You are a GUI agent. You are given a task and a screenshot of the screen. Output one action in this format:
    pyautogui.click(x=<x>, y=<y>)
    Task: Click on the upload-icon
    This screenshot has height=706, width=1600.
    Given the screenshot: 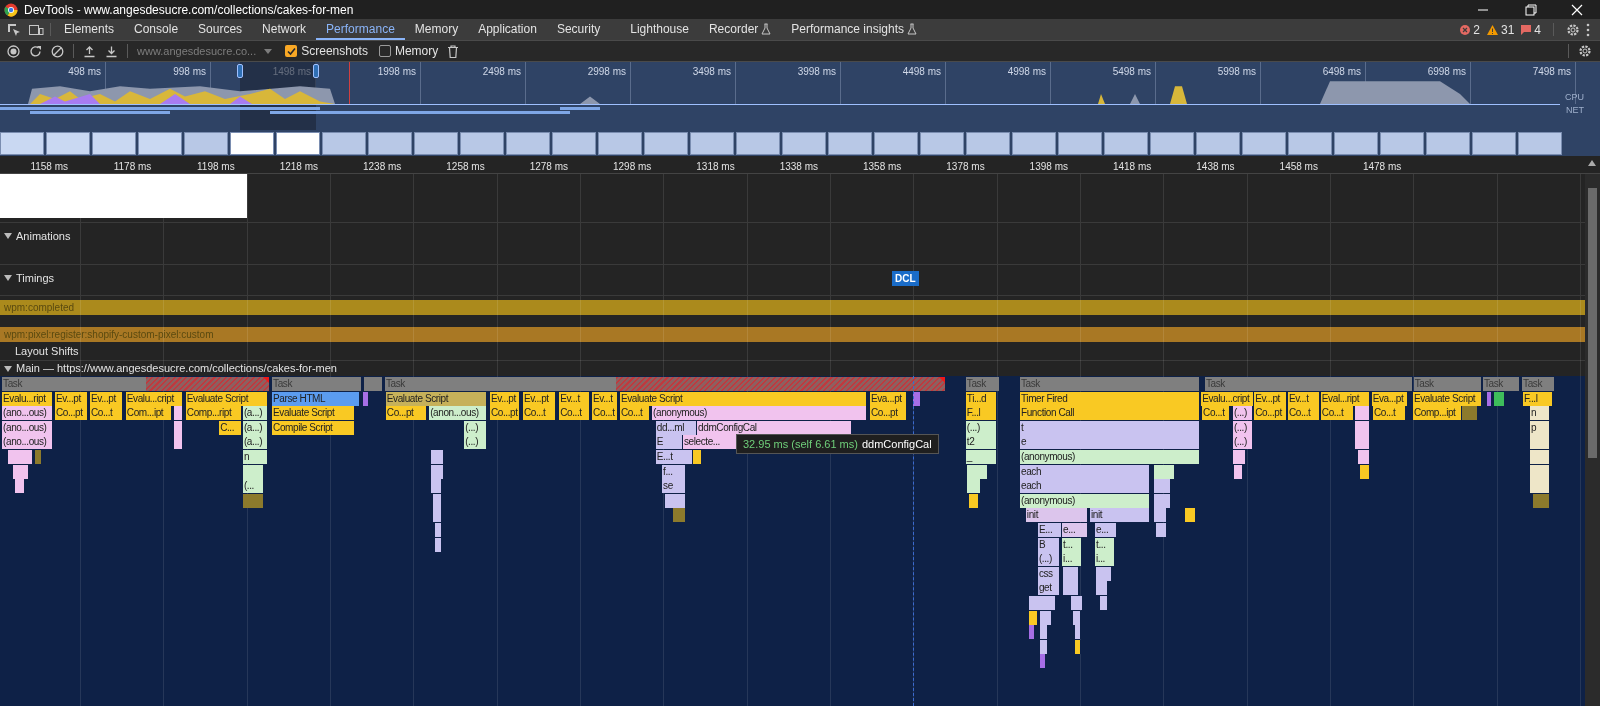 What is the action you would take?
    pyautogui.click(x=89, y=51)
    